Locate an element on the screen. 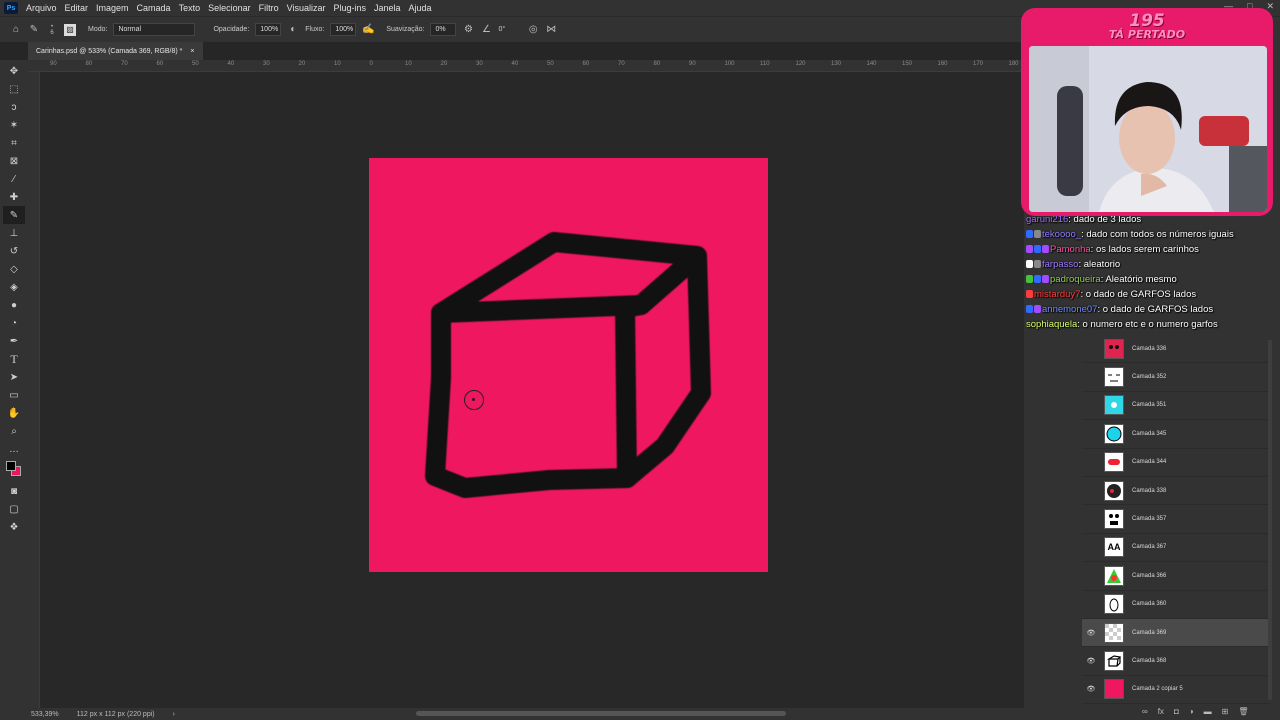  layer-name: Camada 357 is located at coordinates (1201, 519).